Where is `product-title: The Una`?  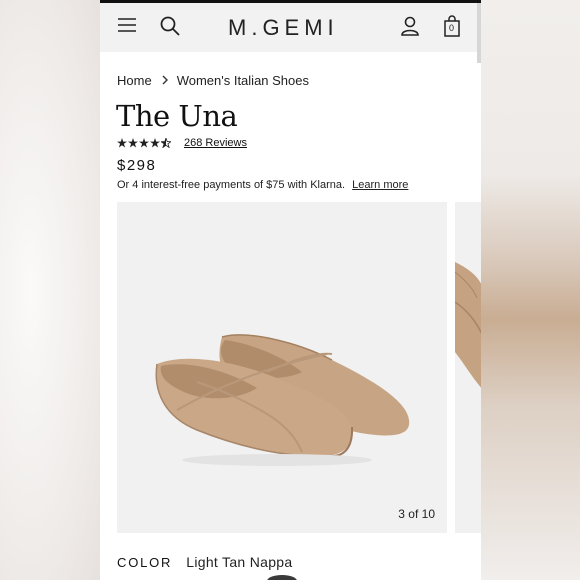
product-title: The Una is located at coordinates (177, 116).